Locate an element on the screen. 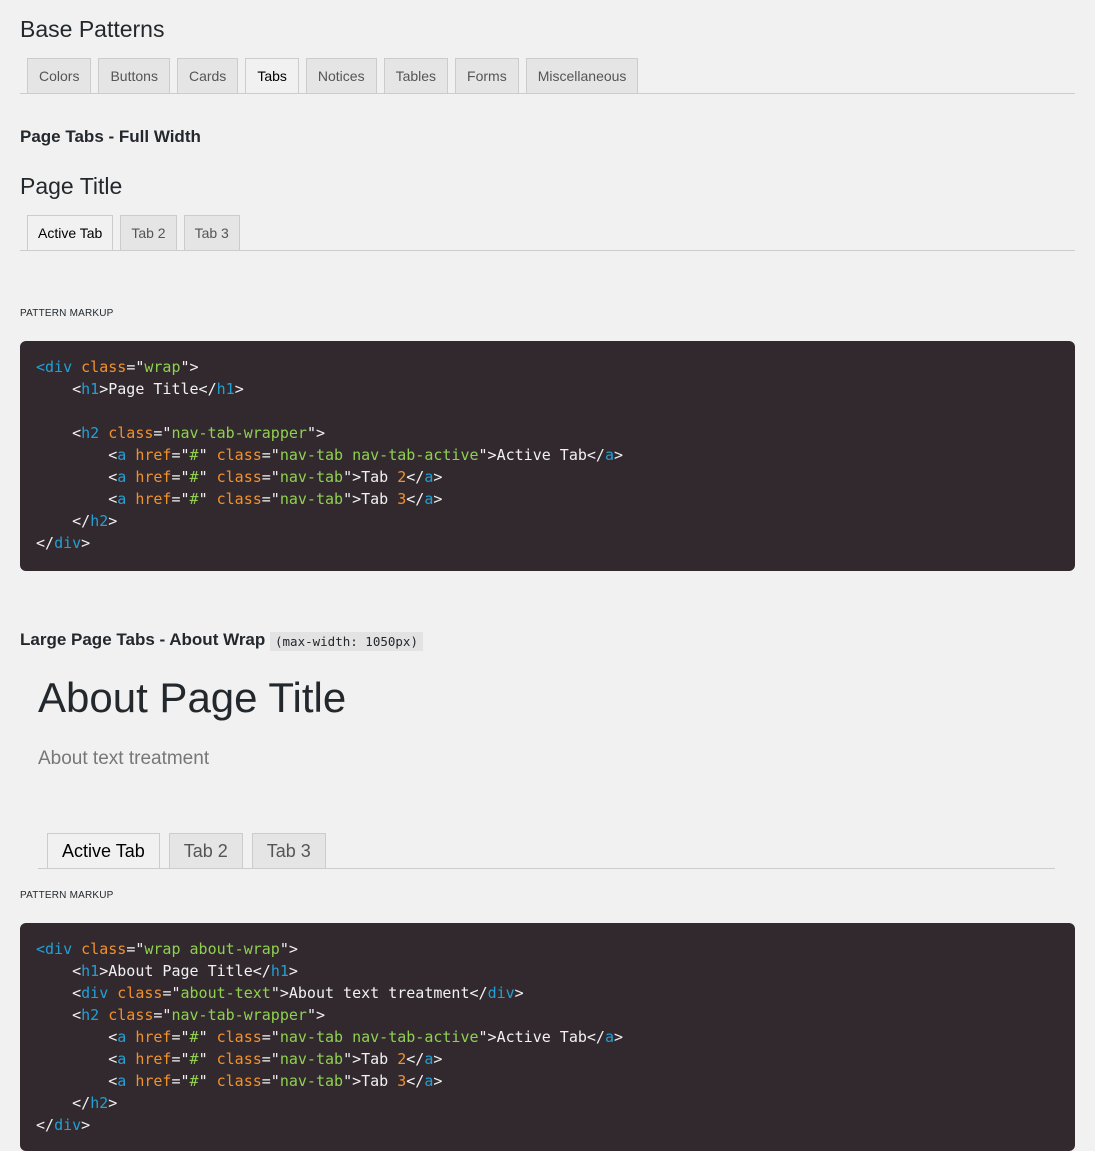 The image size is (1095, 1151). code-line: <div class="wrap"> is located at coordinates (117, 367).